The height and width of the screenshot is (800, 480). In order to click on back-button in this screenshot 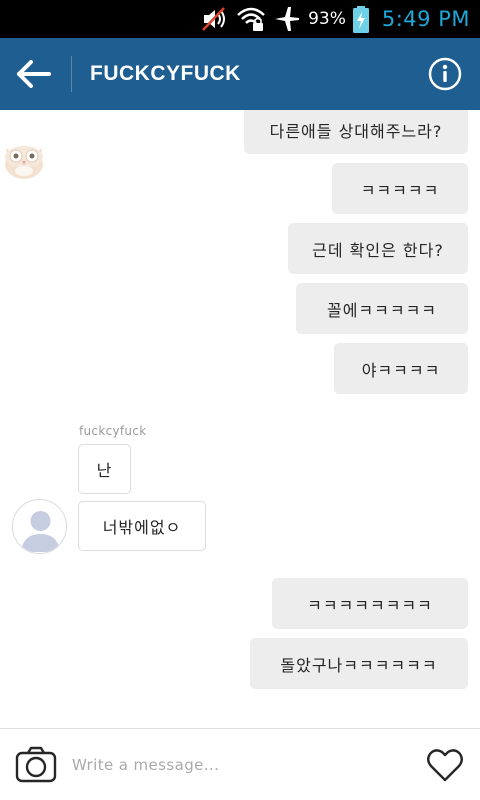, I will do `click(34, 74)`.